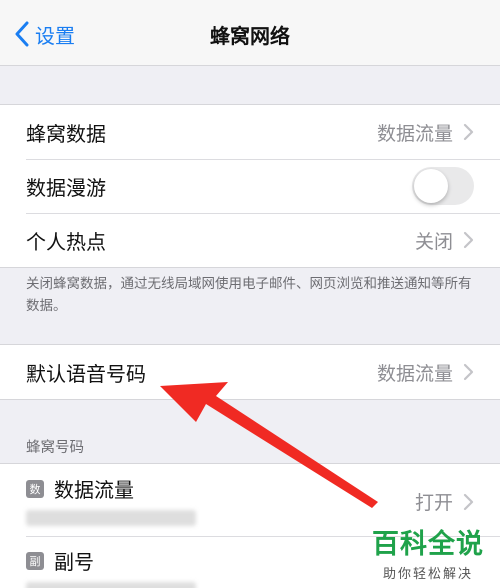 Image resolution: width=500 pixels, height=588 pixels. I want to click on sim-name: 副号, so click(74, 562).